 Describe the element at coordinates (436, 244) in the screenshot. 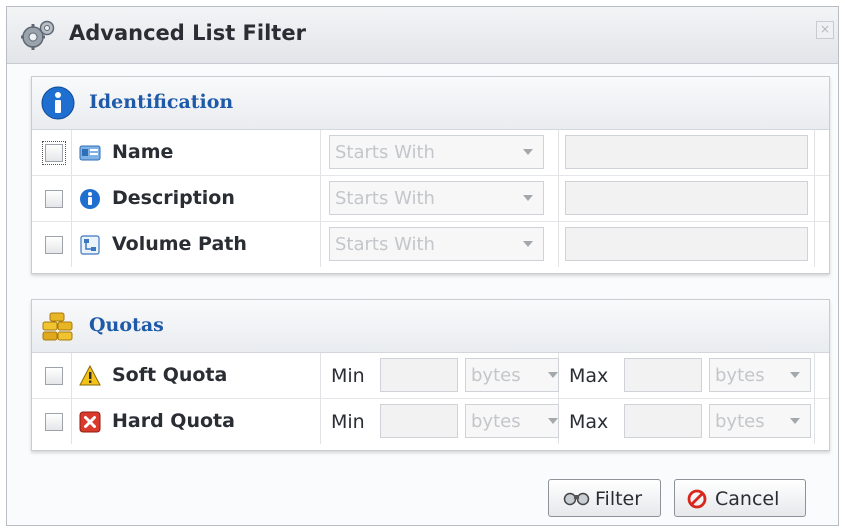

I see `volume-path-operator-select: Starts With` at that location.